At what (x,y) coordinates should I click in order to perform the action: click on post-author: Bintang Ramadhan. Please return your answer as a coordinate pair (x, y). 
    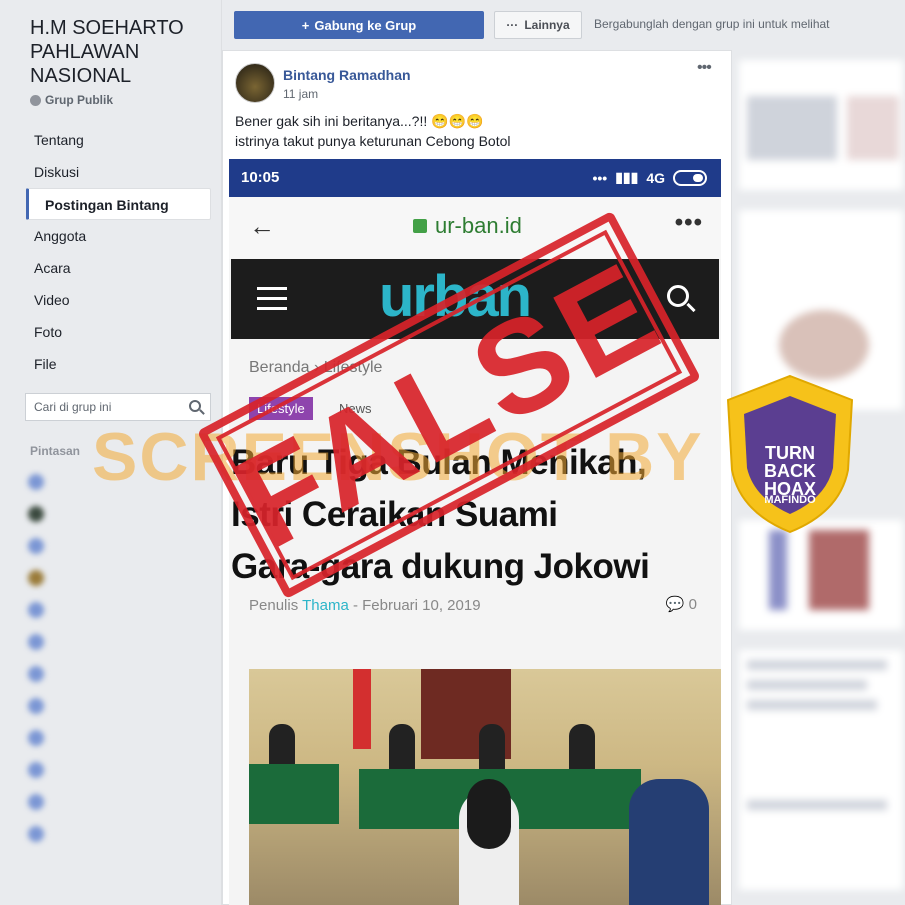
    Looking at the image, I should click on (347, 75).